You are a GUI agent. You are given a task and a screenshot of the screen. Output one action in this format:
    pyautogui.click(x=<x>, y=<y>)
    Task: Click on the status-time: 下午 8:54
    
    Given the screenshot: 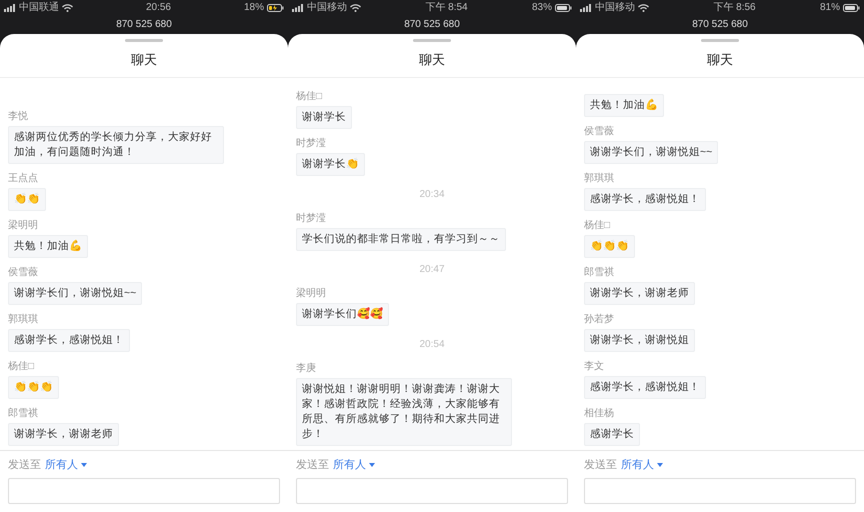 What is the action you would take?
    pyautogui.click(x=446, y=8)
    